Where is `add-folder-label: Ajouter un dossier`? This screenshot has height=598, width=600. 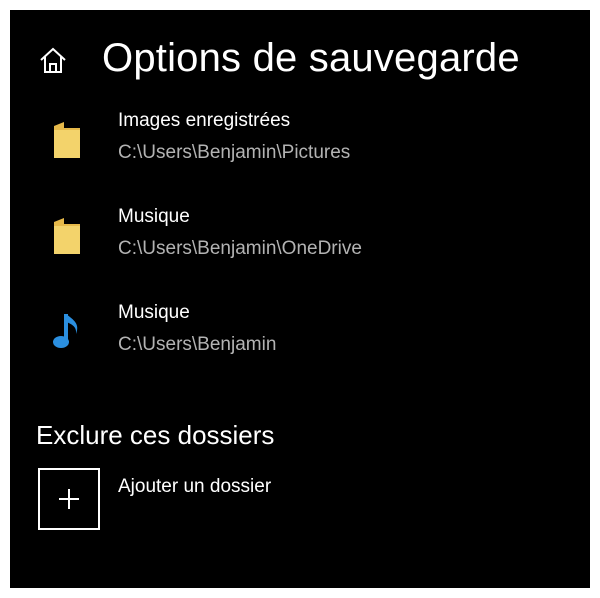
add-folder-label: Ajouter un dossier is located at coordinates (194, 487).